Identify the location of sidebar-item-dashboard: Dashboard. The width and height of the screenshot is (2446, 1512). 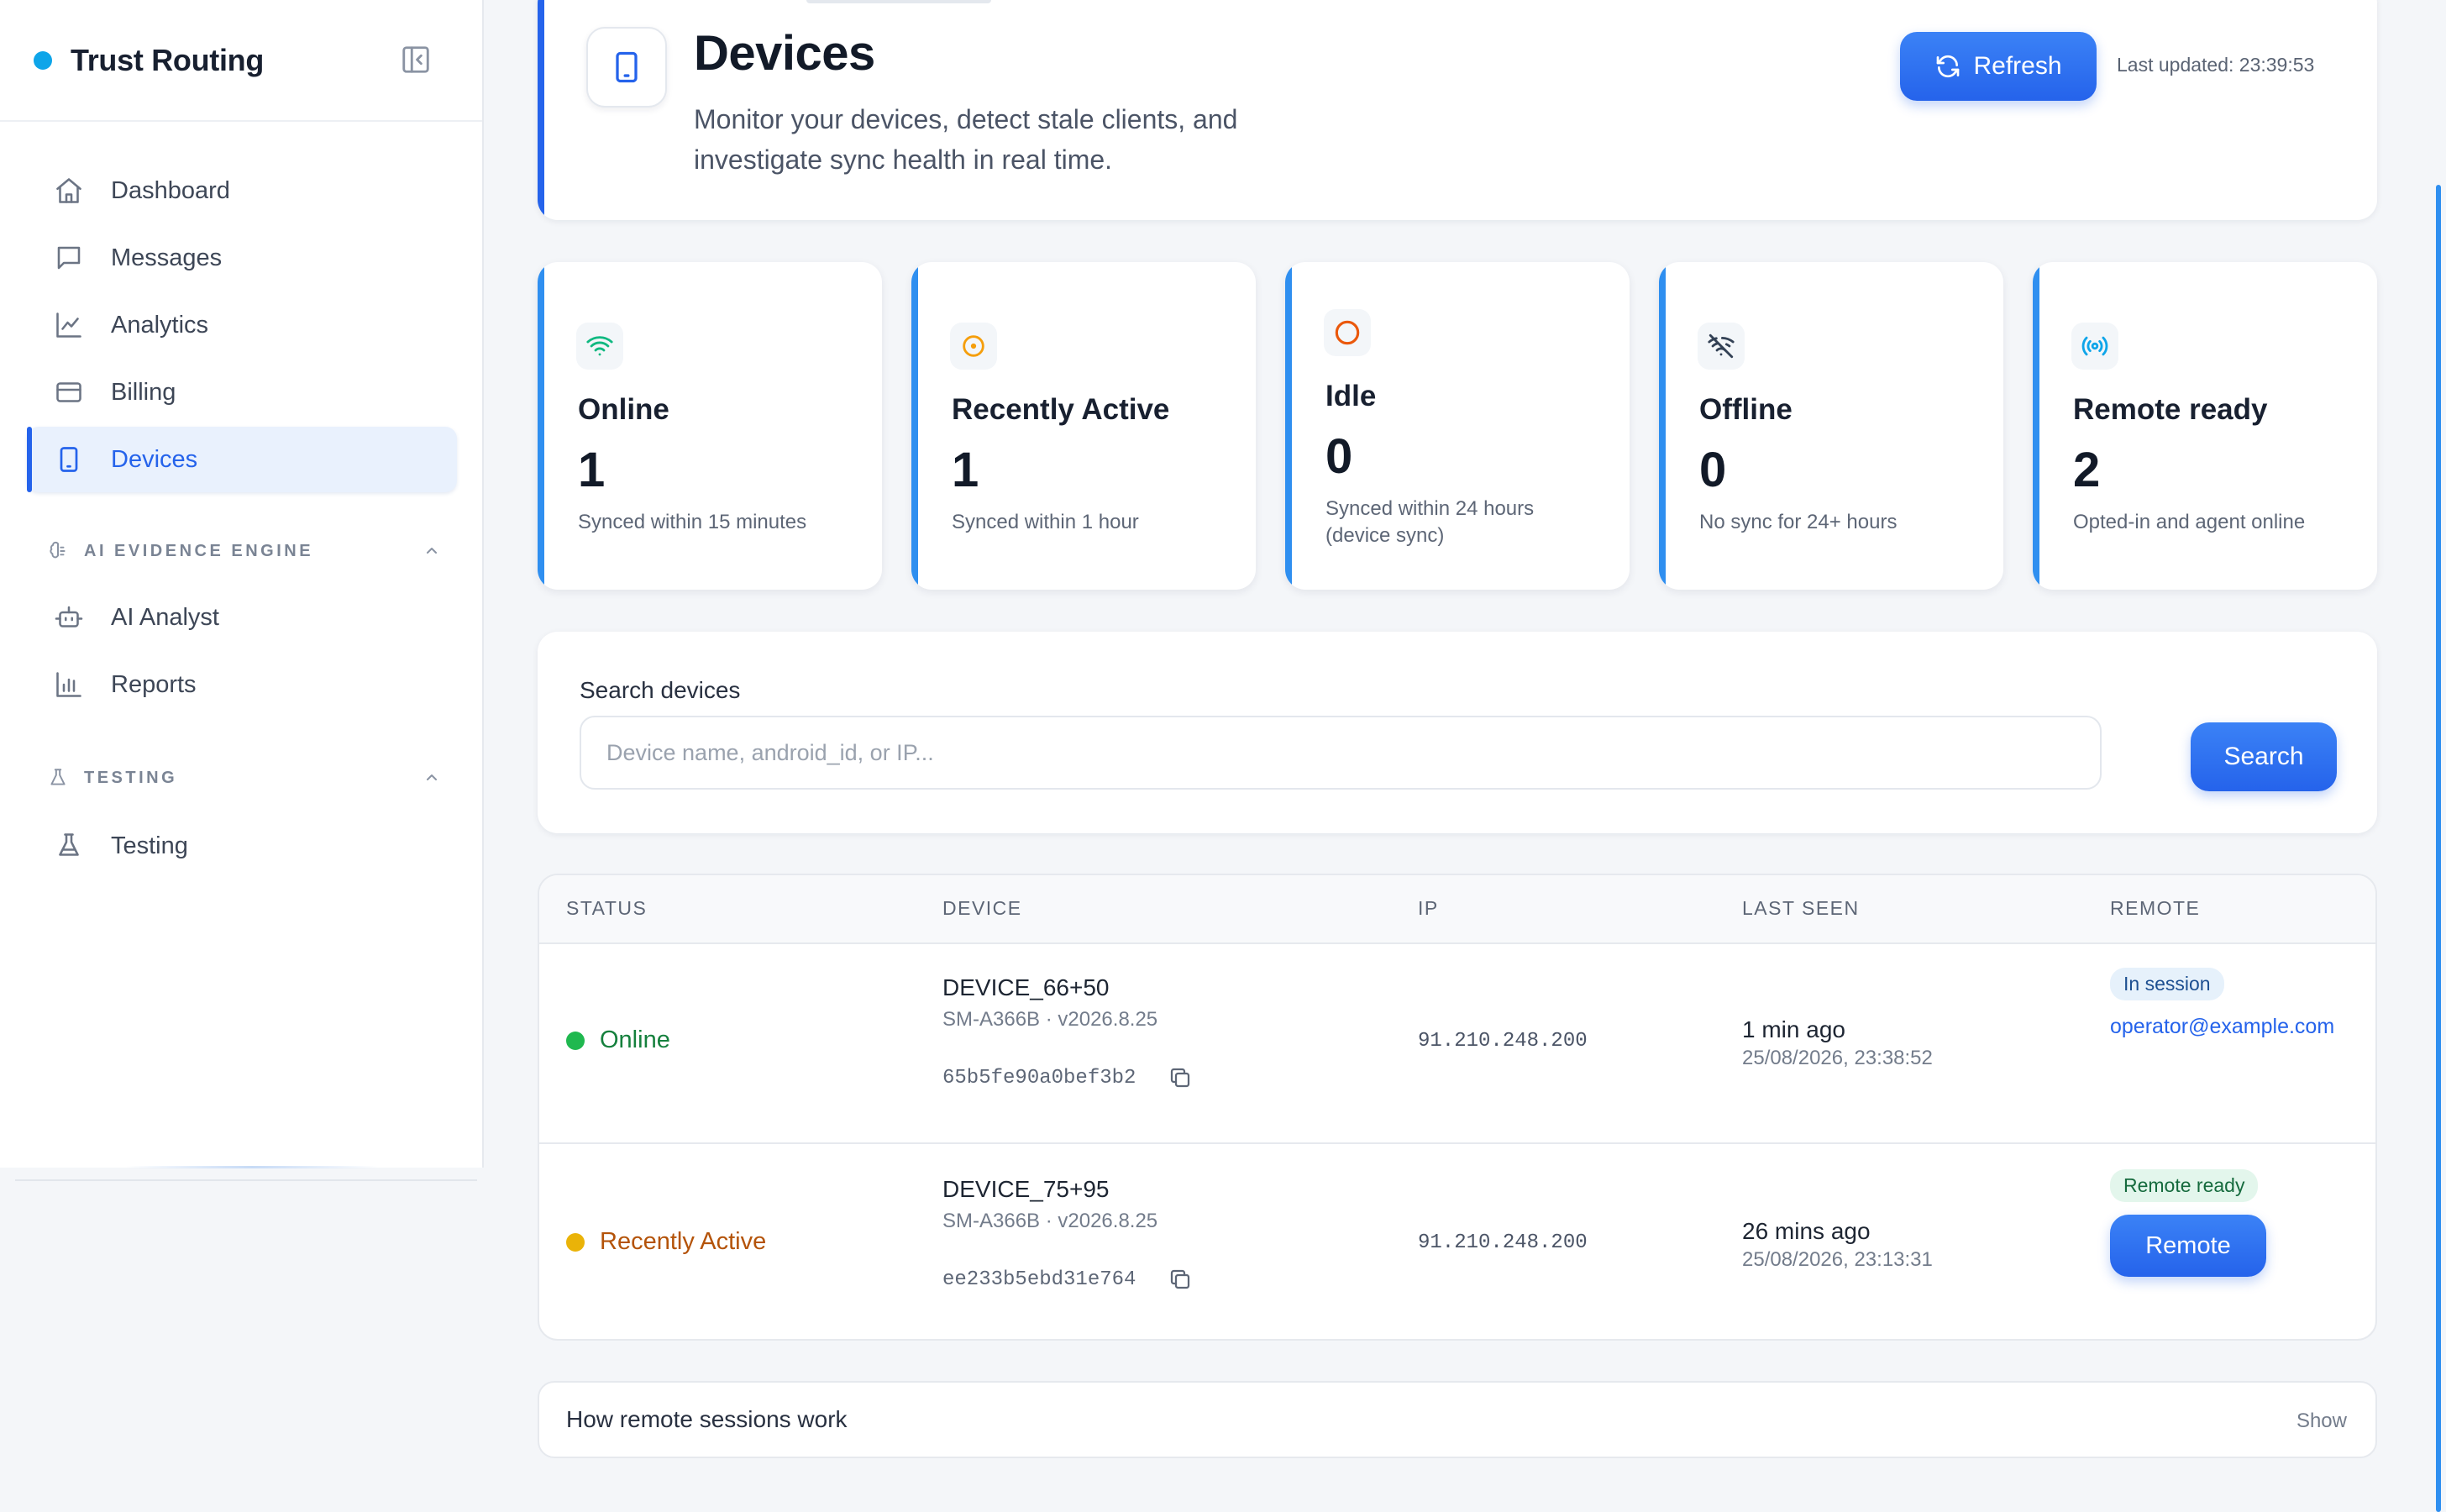
(242, 190).